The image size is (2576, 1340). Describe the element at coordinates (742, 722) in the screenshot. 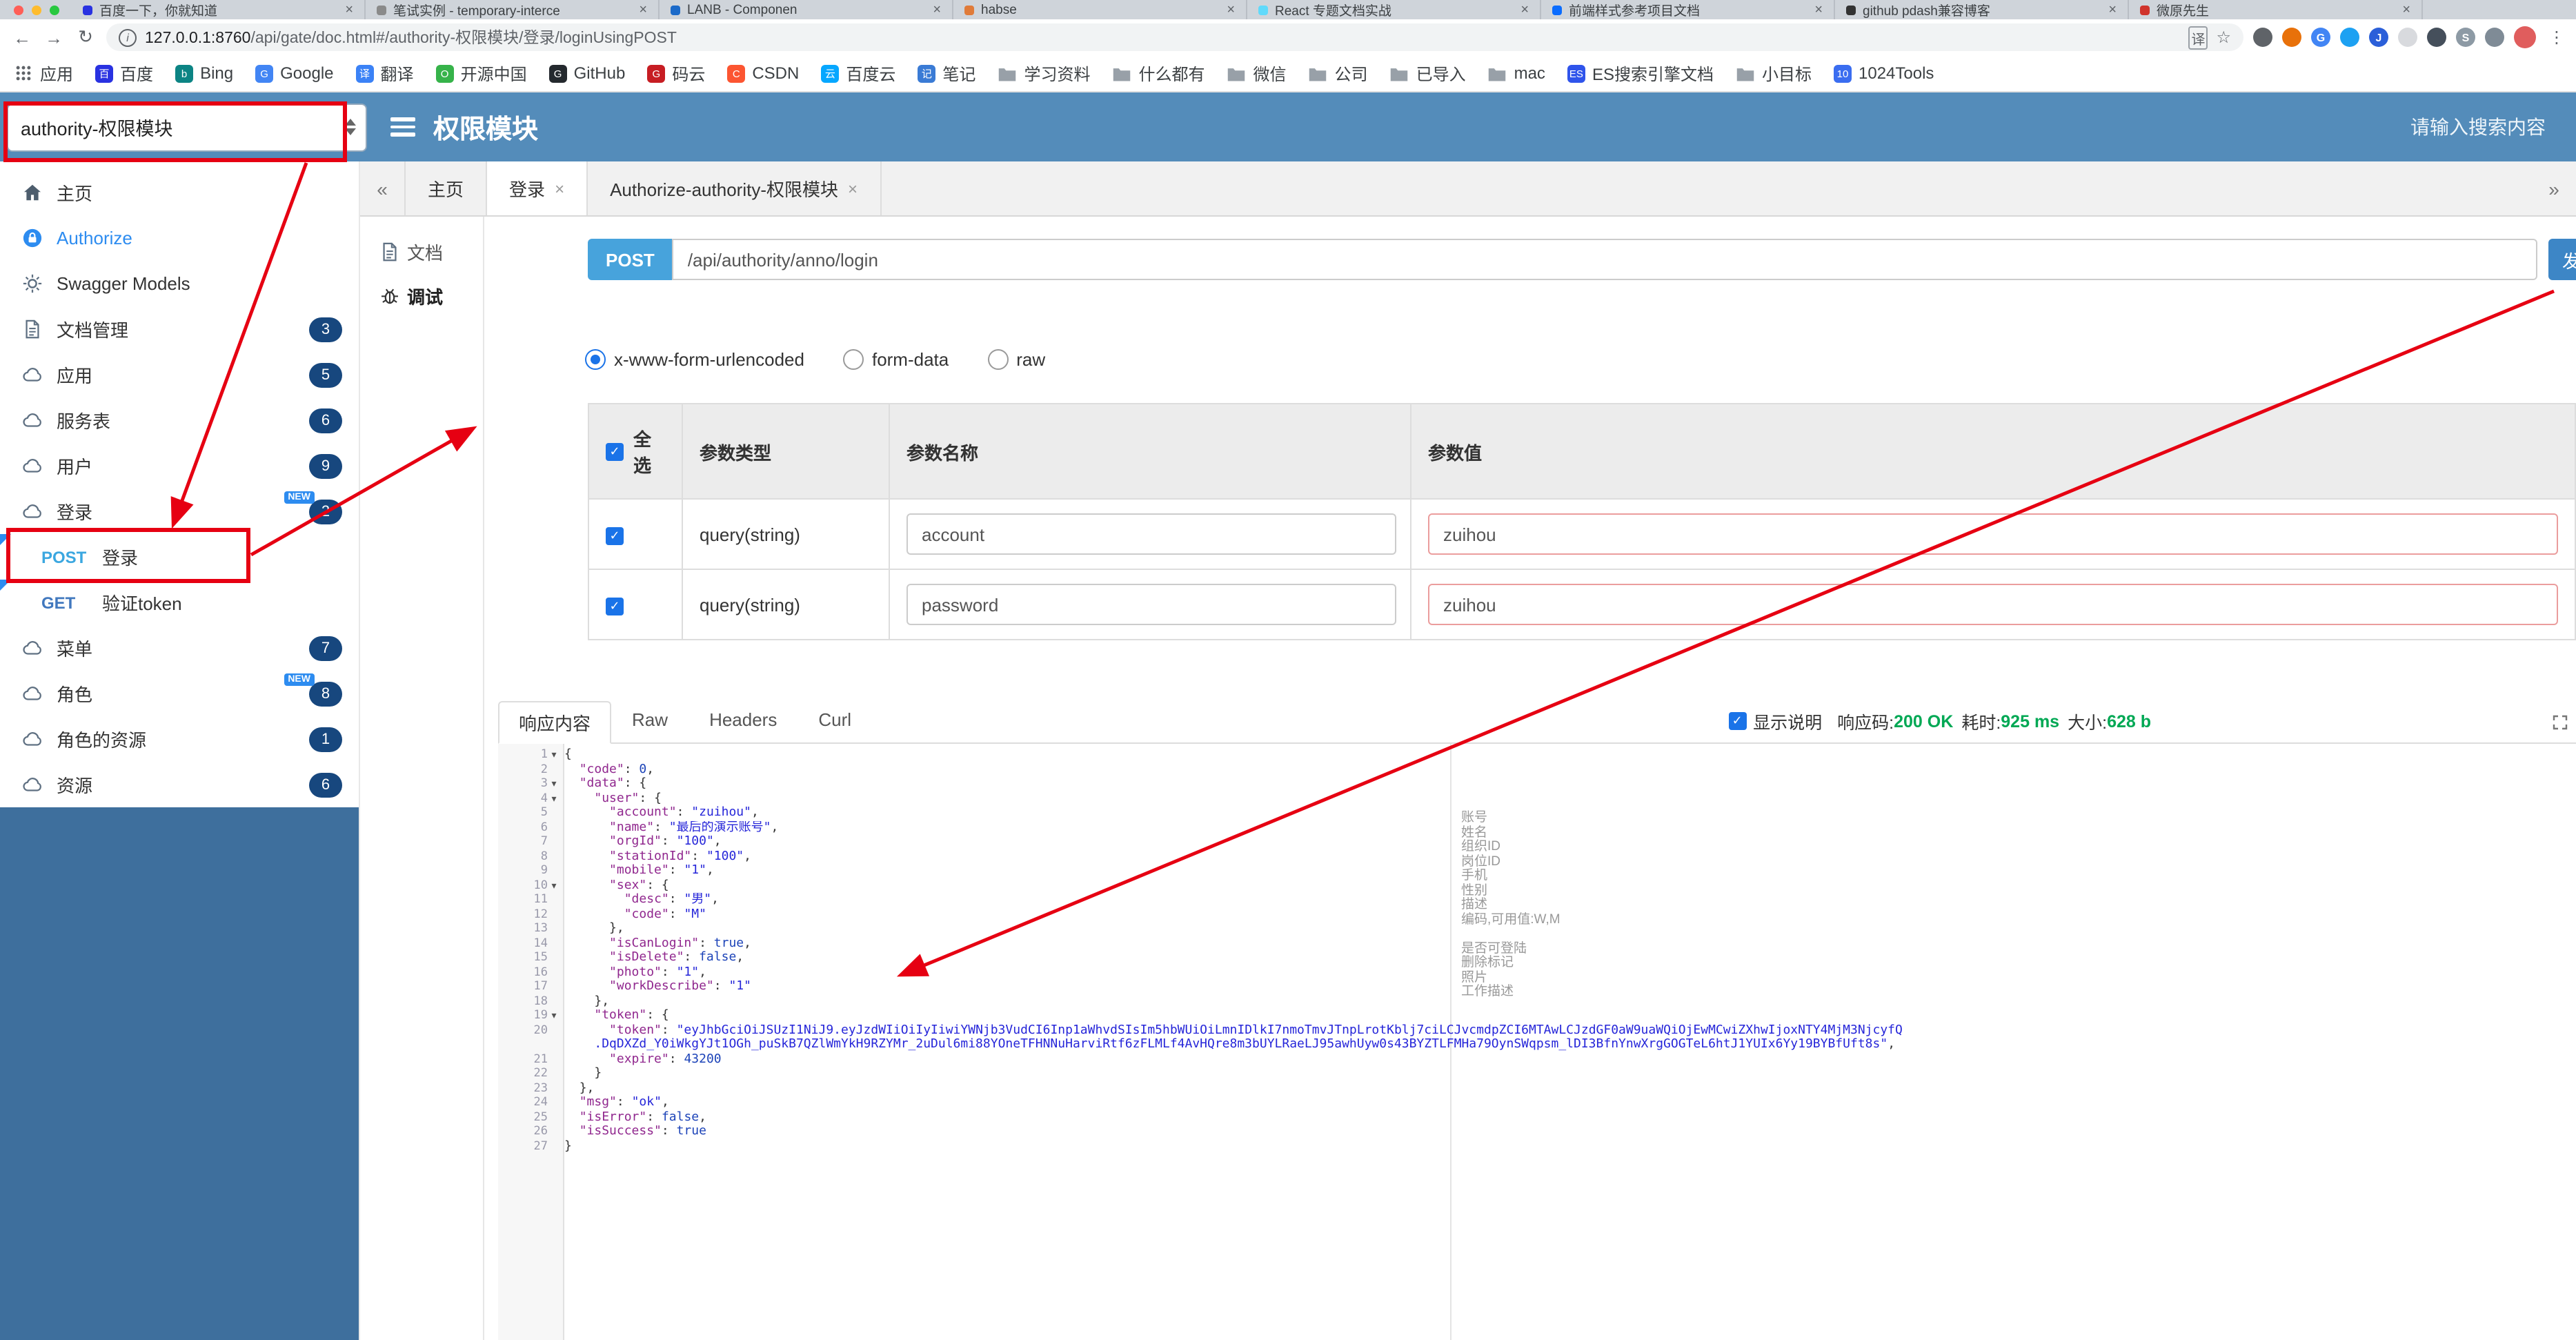

I see `response-tab-Headers: Headers` at that location.